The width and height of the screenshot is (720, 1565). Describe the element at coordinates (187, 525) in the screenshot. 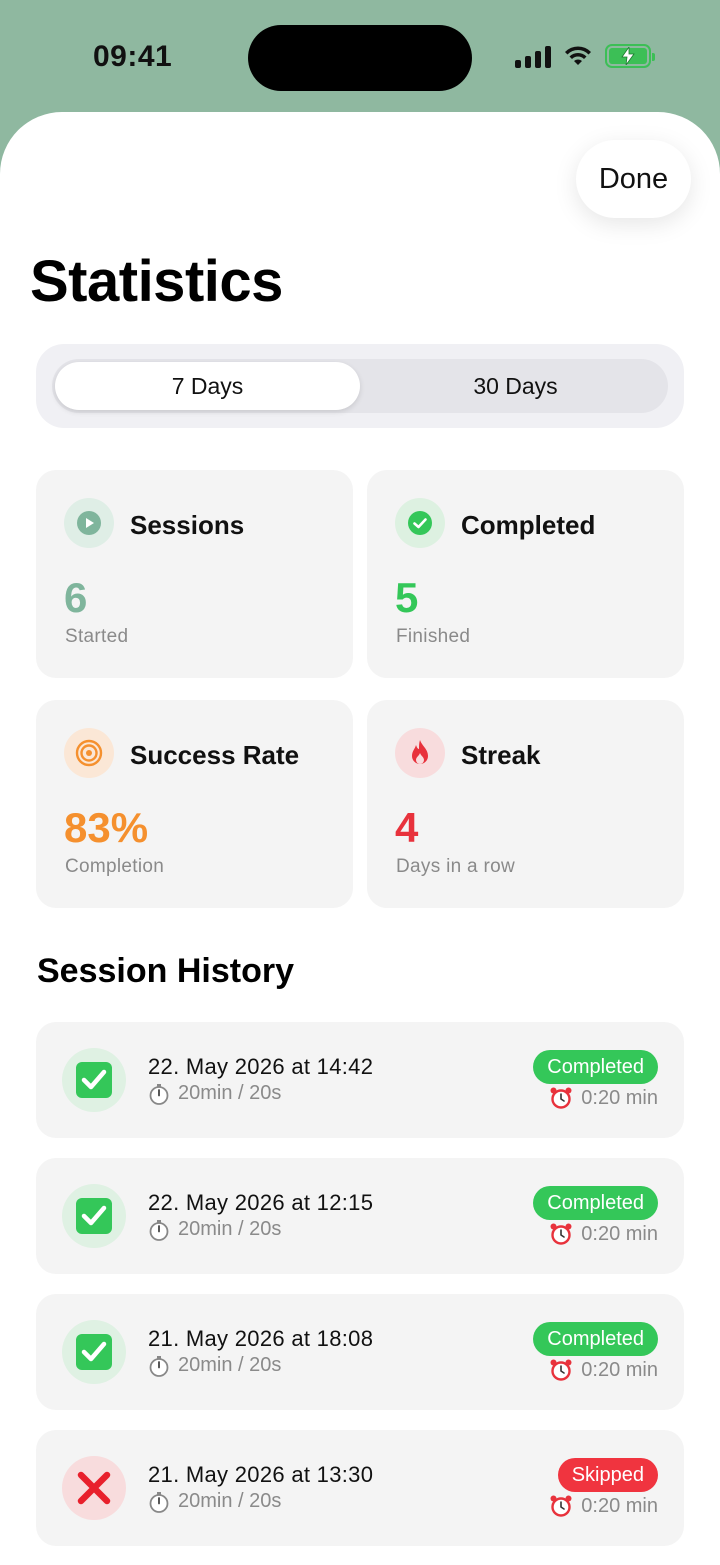

I see `stat-title: Sessions` at that location.